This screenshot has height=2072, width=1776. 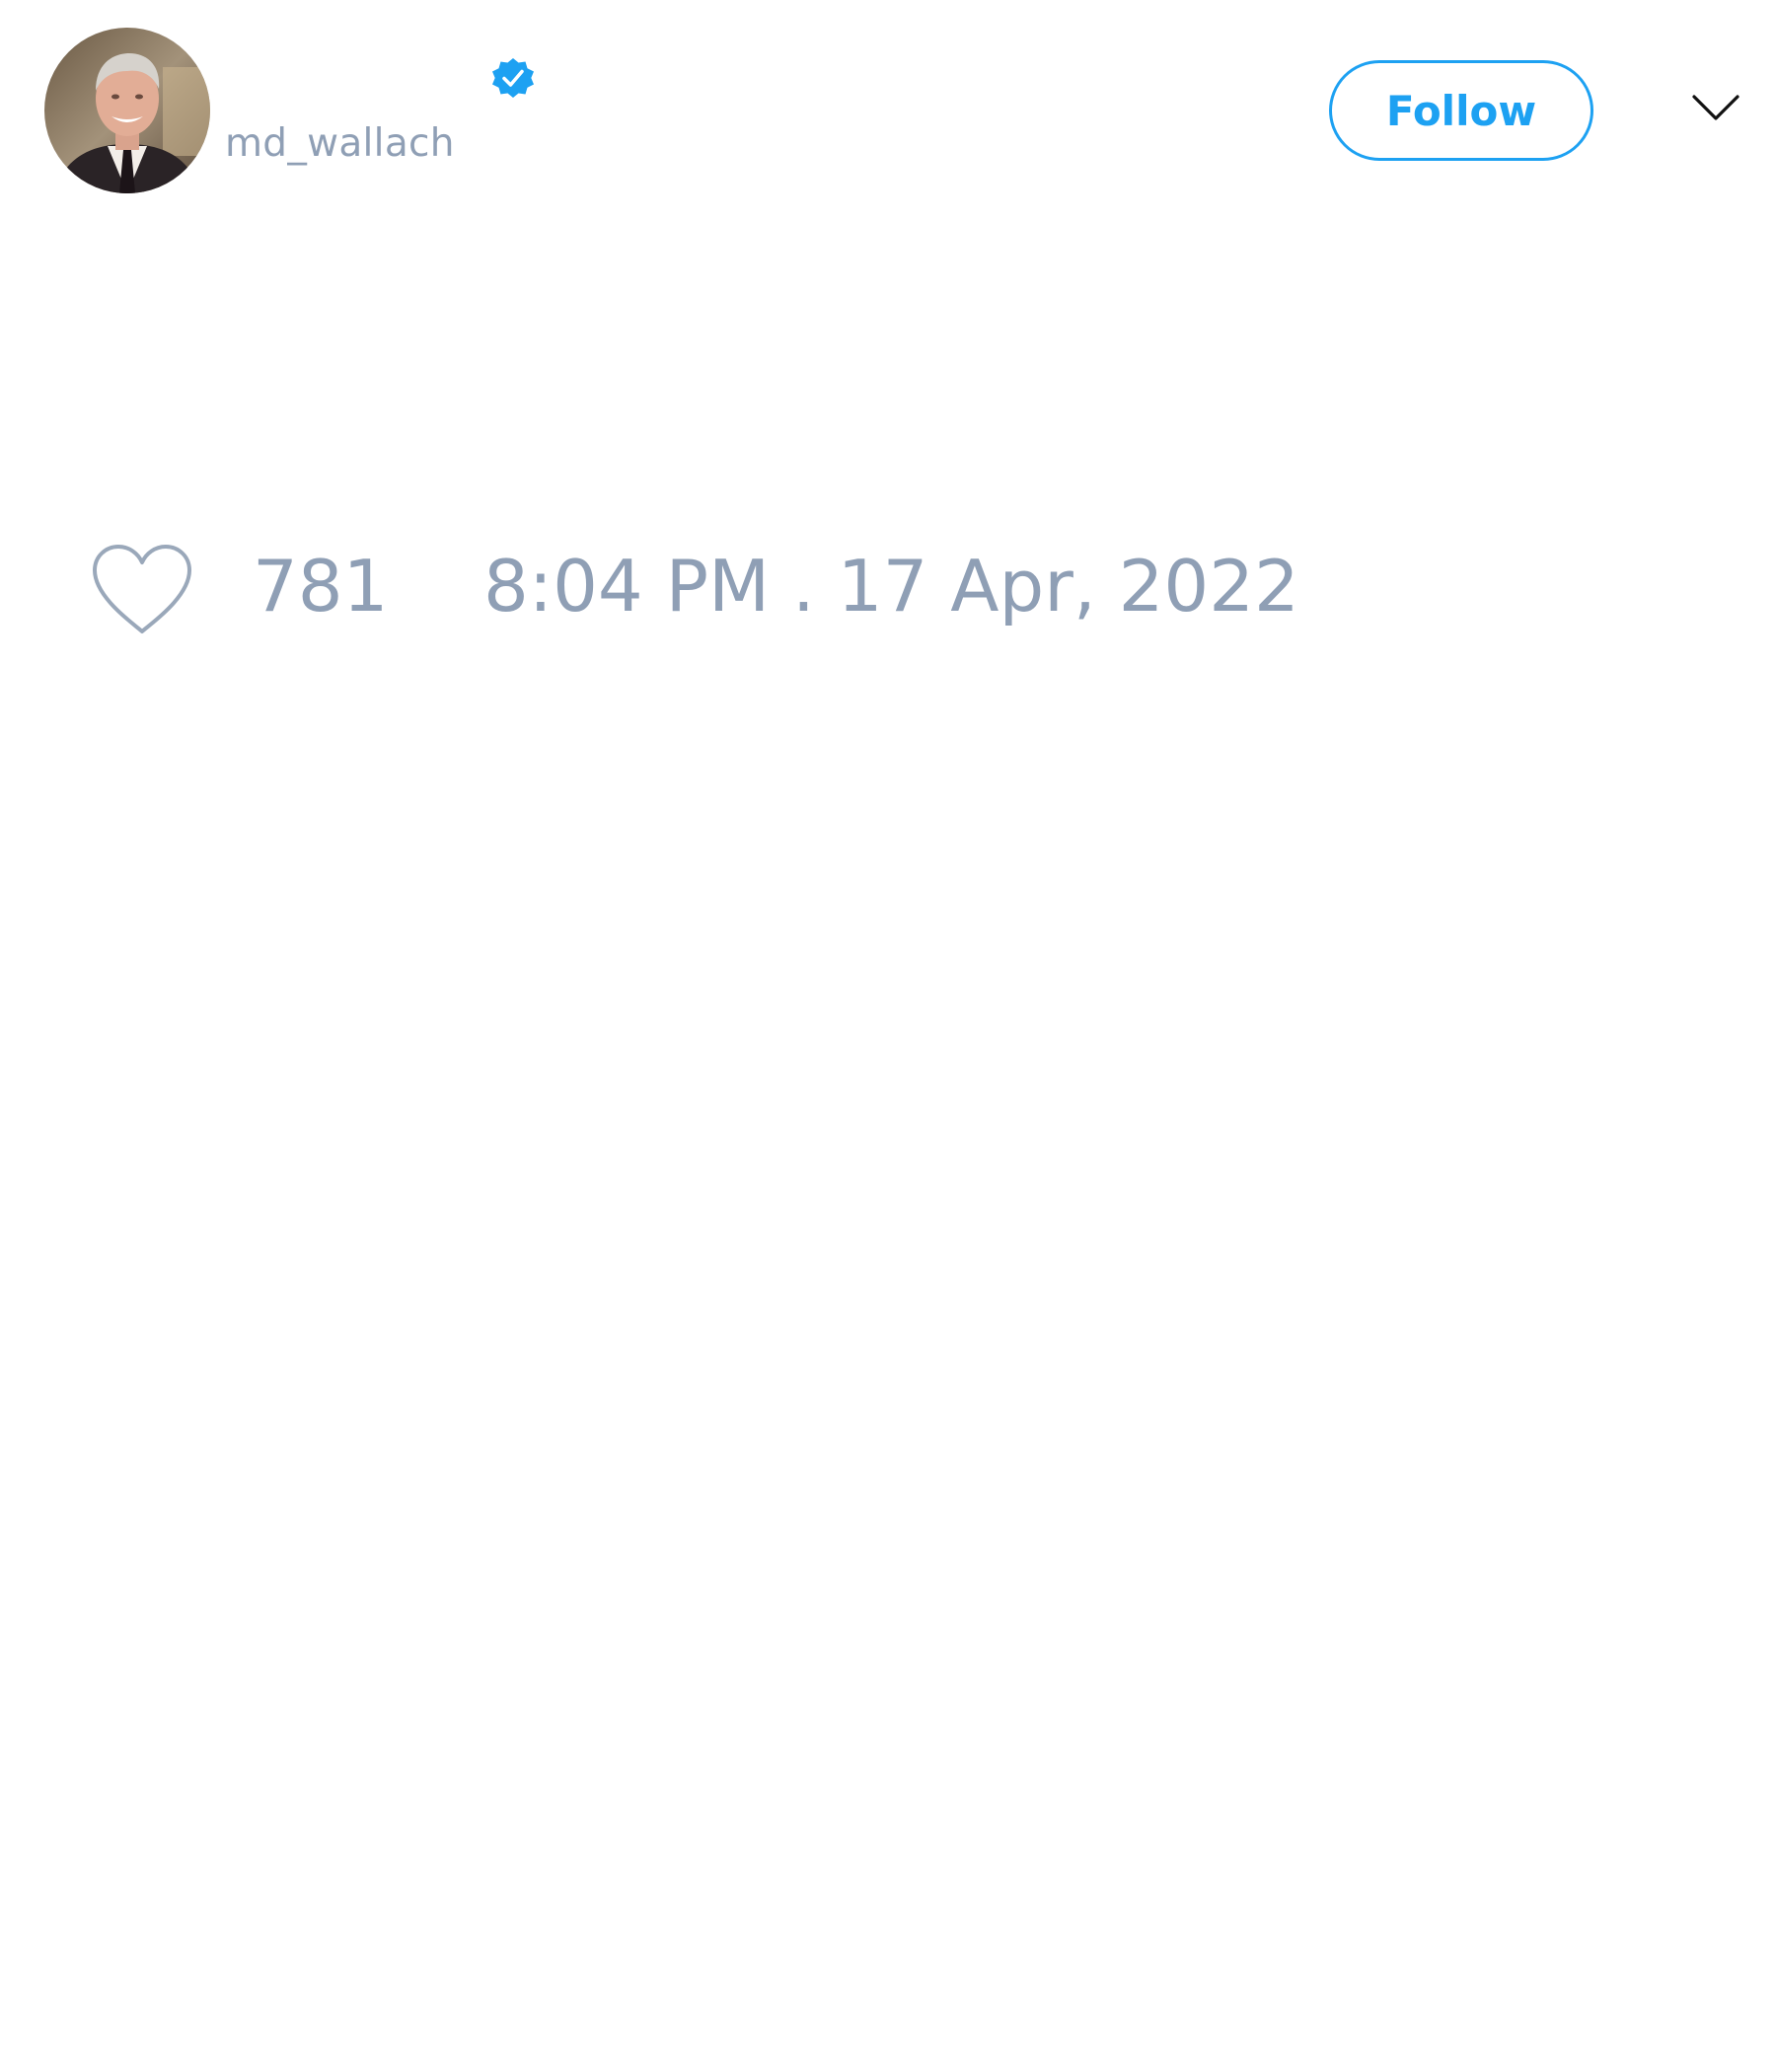 What do you see at coordinates (321, 587) in the screenshot?
I see `like-count: 781` at bounding box center [321, 587].